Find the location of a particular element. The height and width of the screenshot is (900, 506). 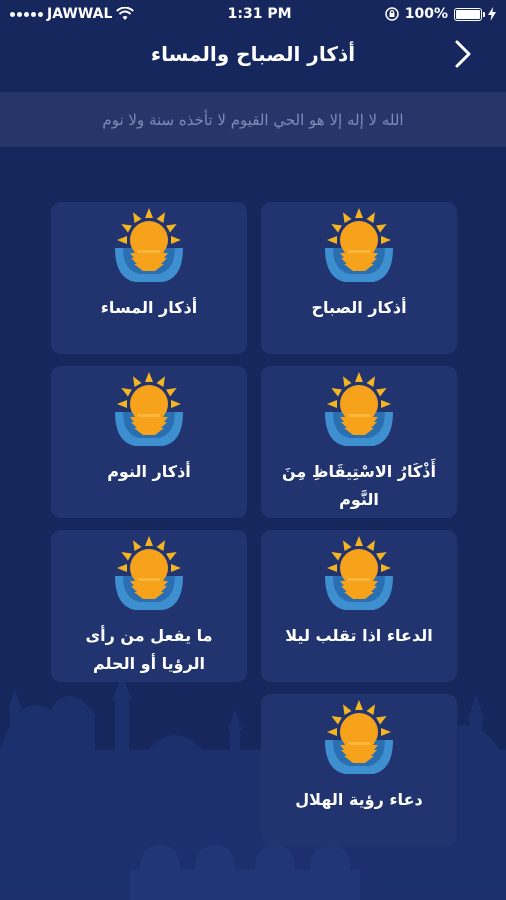

card-waking-adhkar: أَذْكَارُ الاسْتِيقَاظِ مِنَ النَّوم is located at coordinates (359, 442).